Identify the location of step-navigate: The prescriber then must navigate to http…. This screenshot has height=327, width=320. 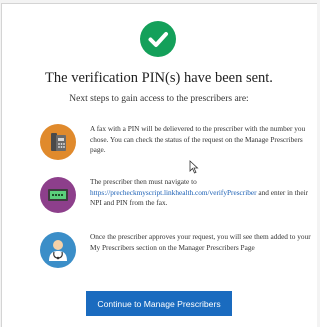
(175, 197).